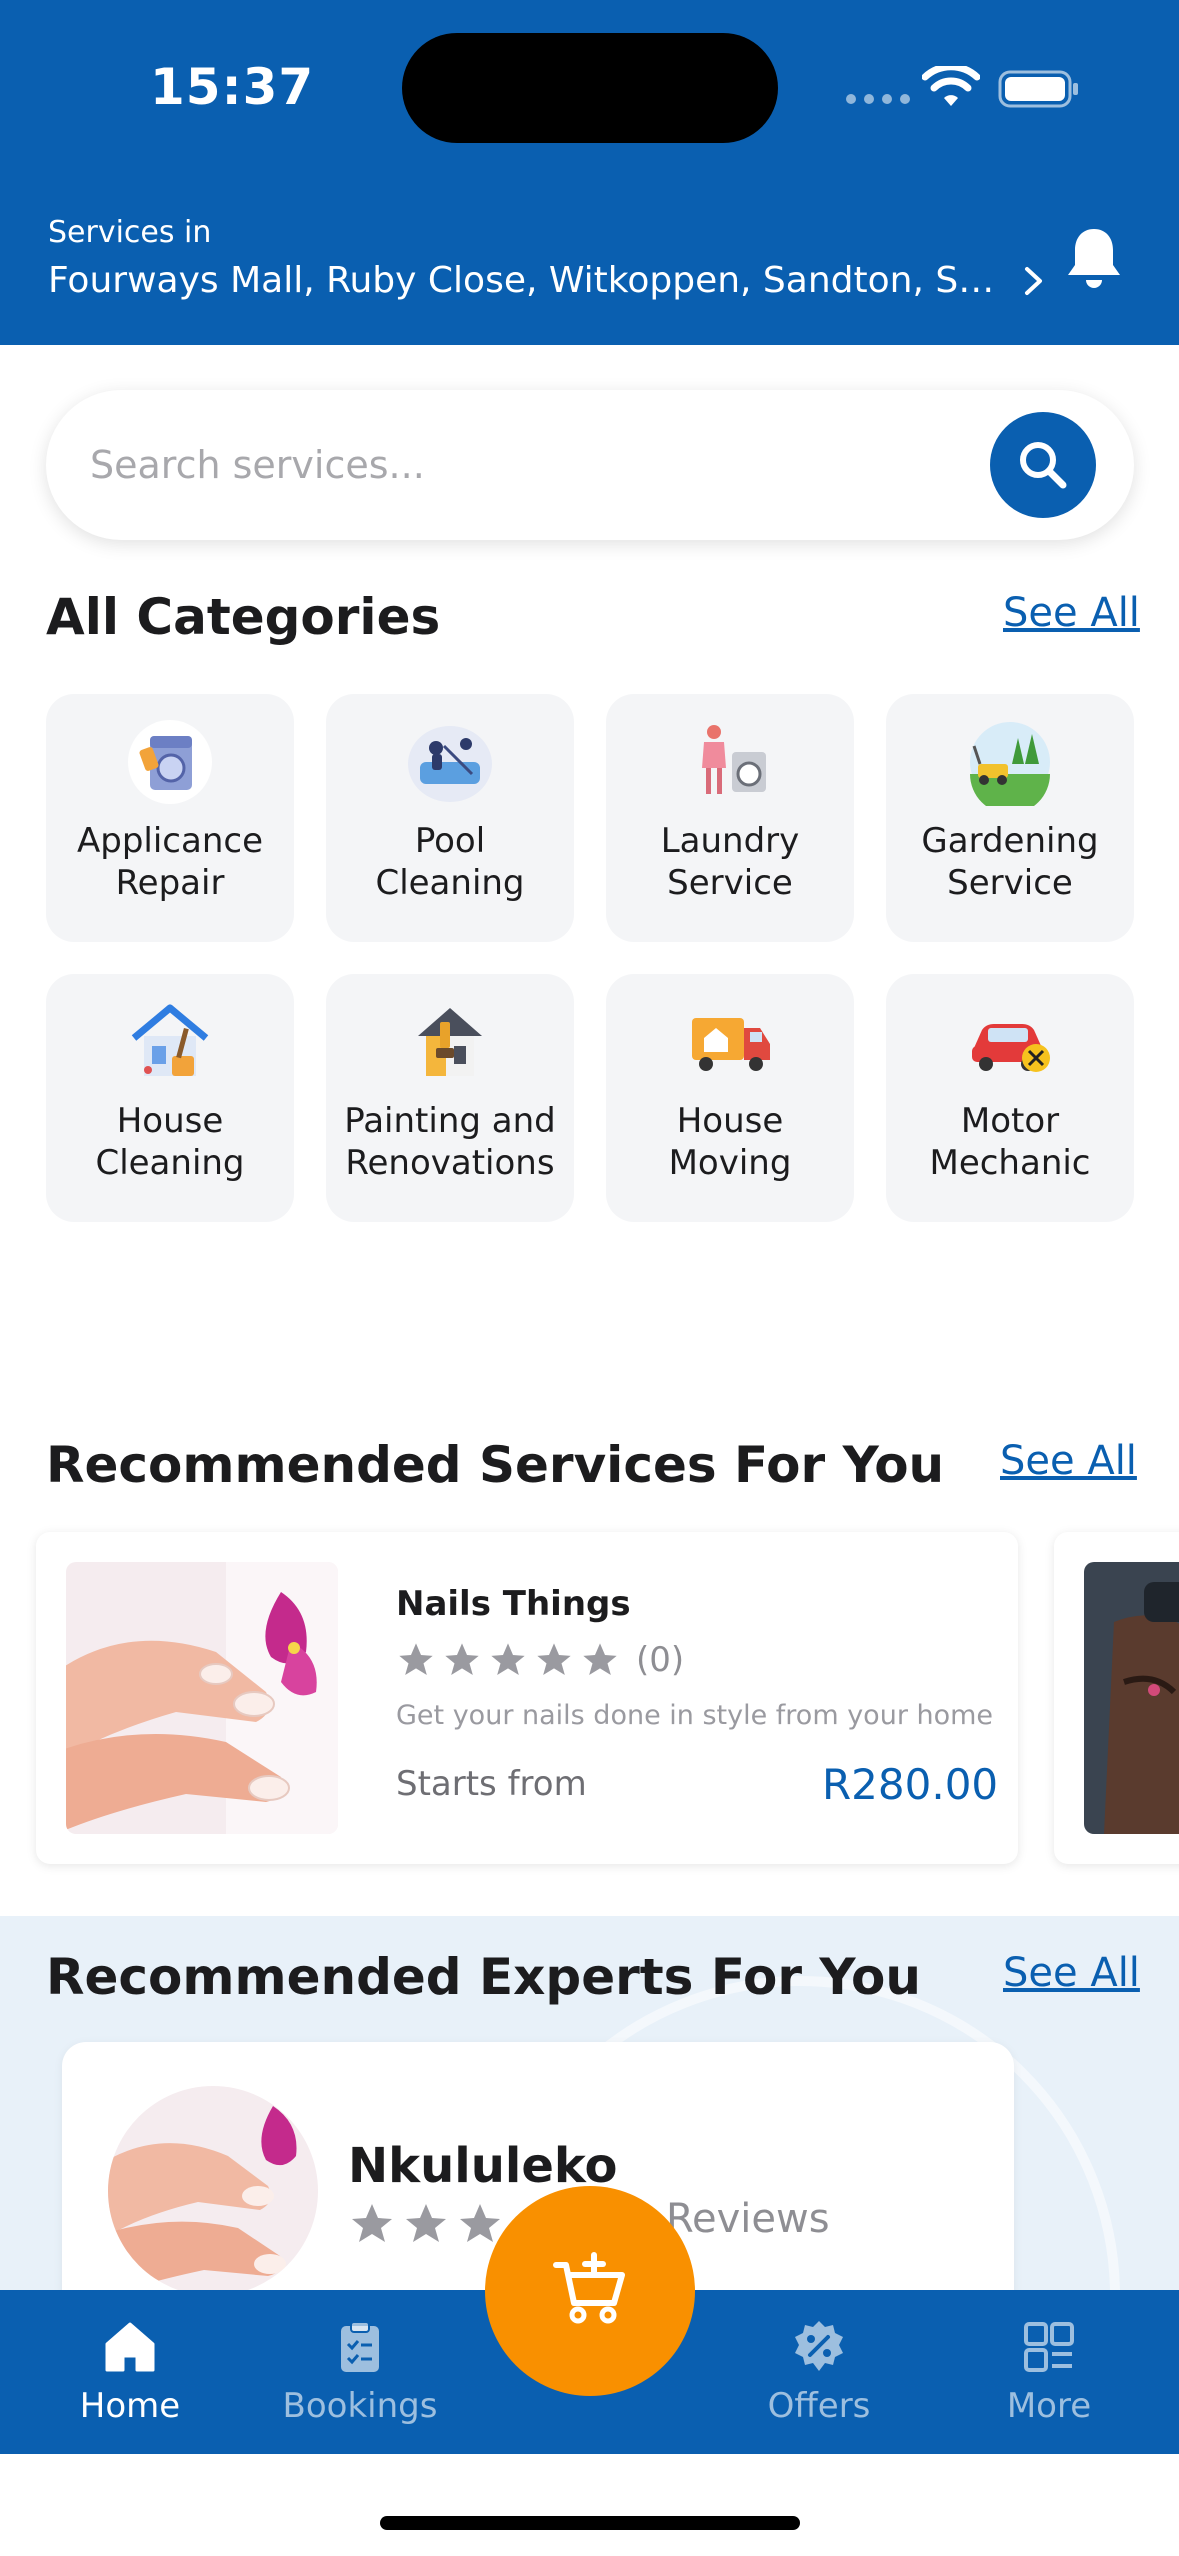  Describe the element at coordinates (232, 87) in the screenshot. I see `status-time: 15:37` at that location.